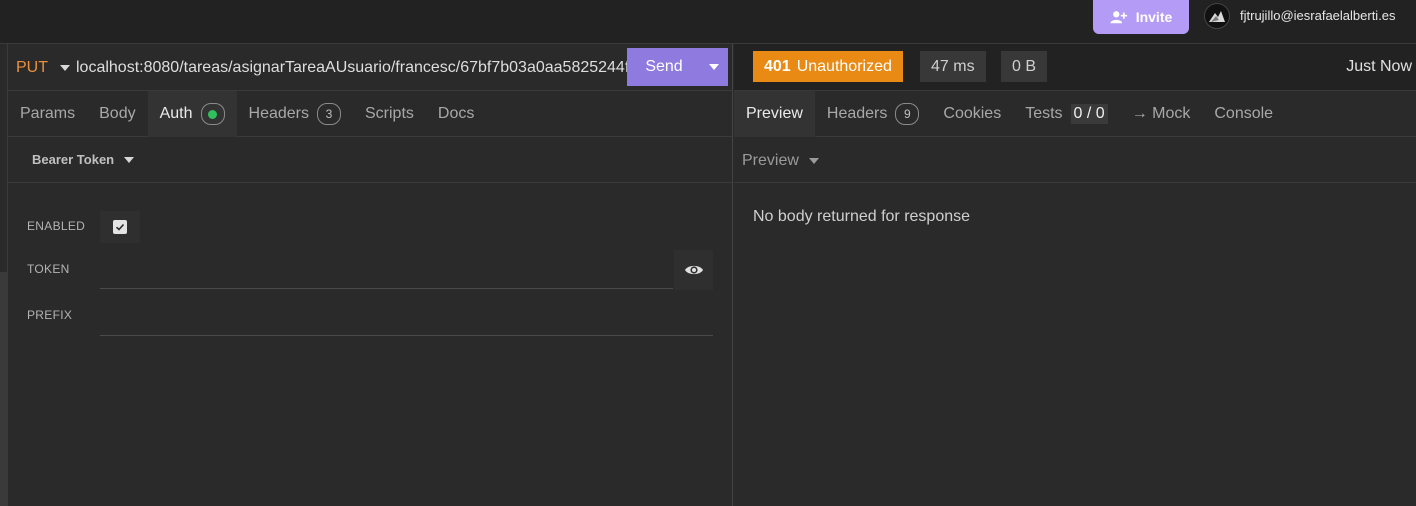 The image size is (1416, 506). I want to click on status-text: Unauthorized, so click(844, 66).